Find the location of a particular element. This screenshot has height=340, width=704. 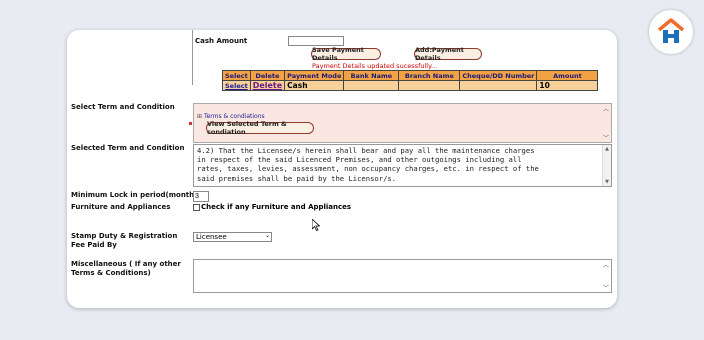

delete-link: Delete is located at coordinates (267, 85).